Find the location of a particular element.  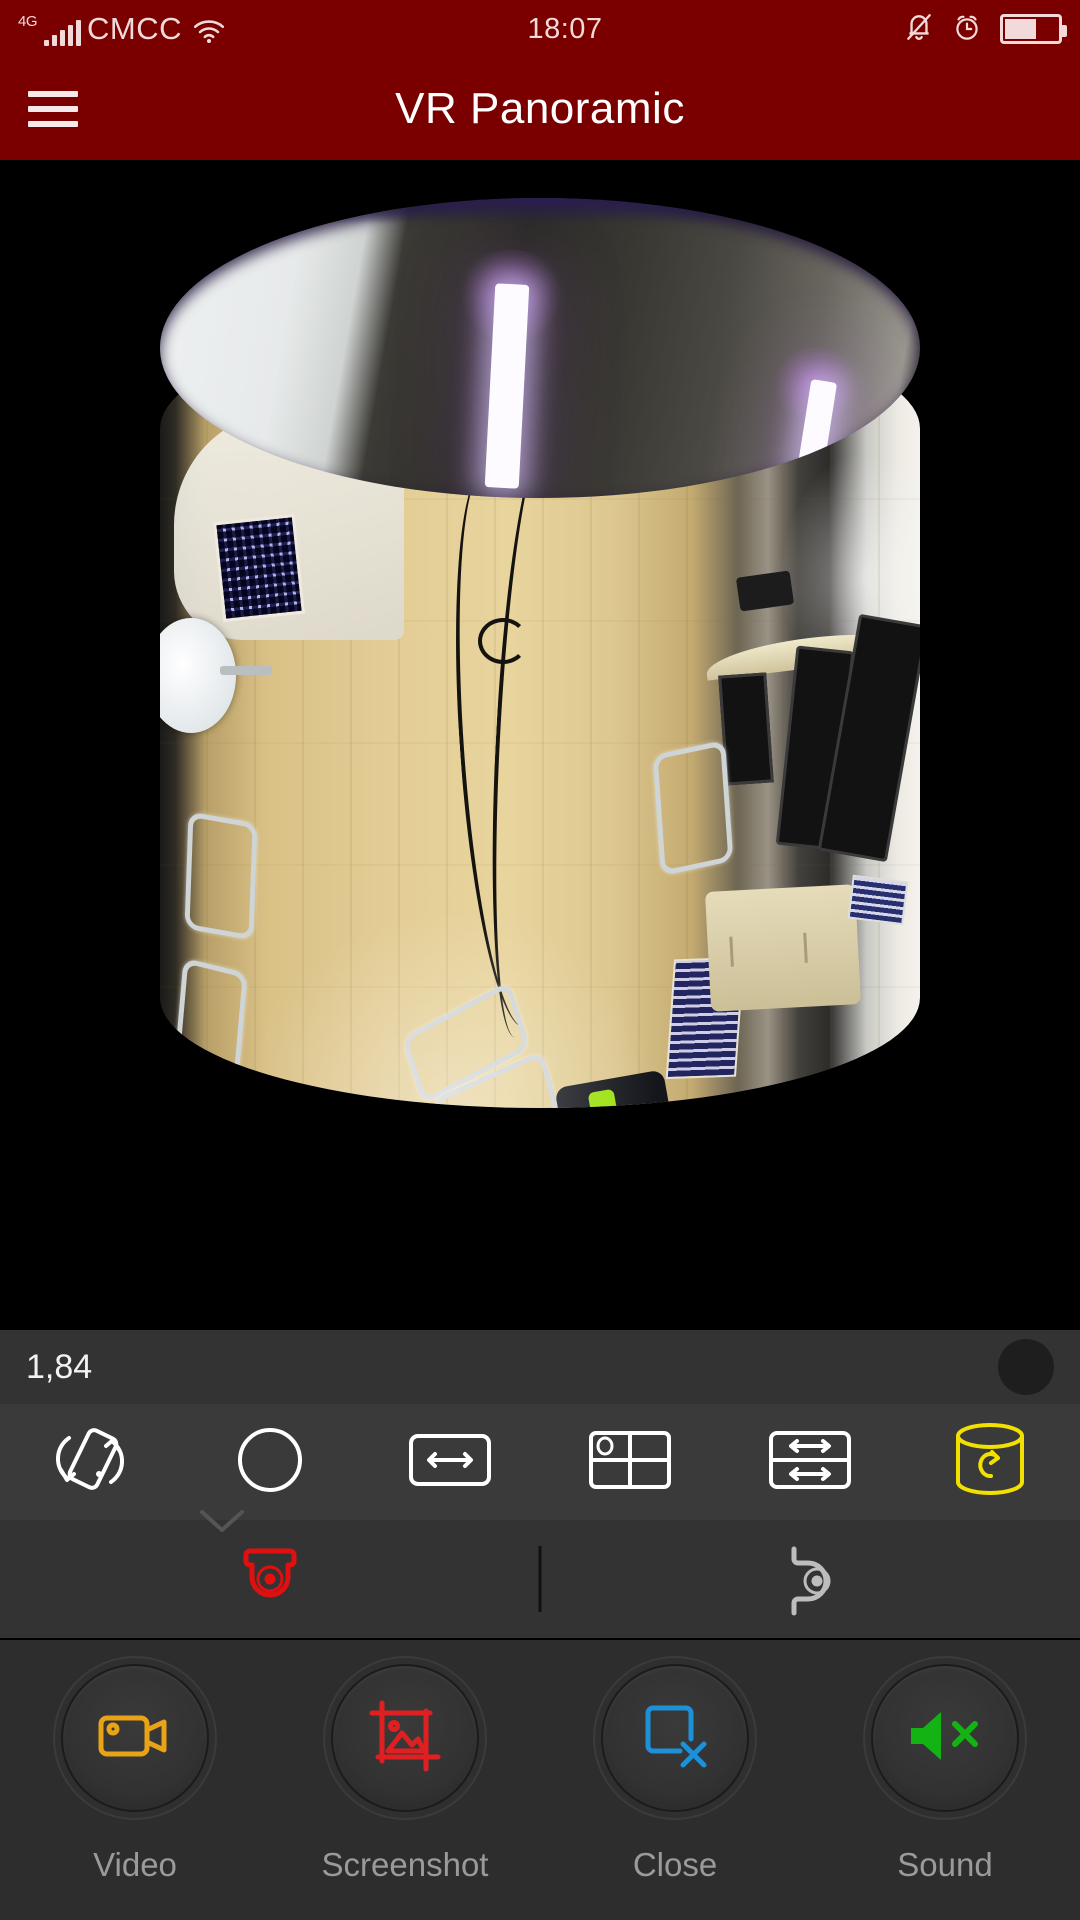

alarm-clock-icon is located at coordinates (967, 29).